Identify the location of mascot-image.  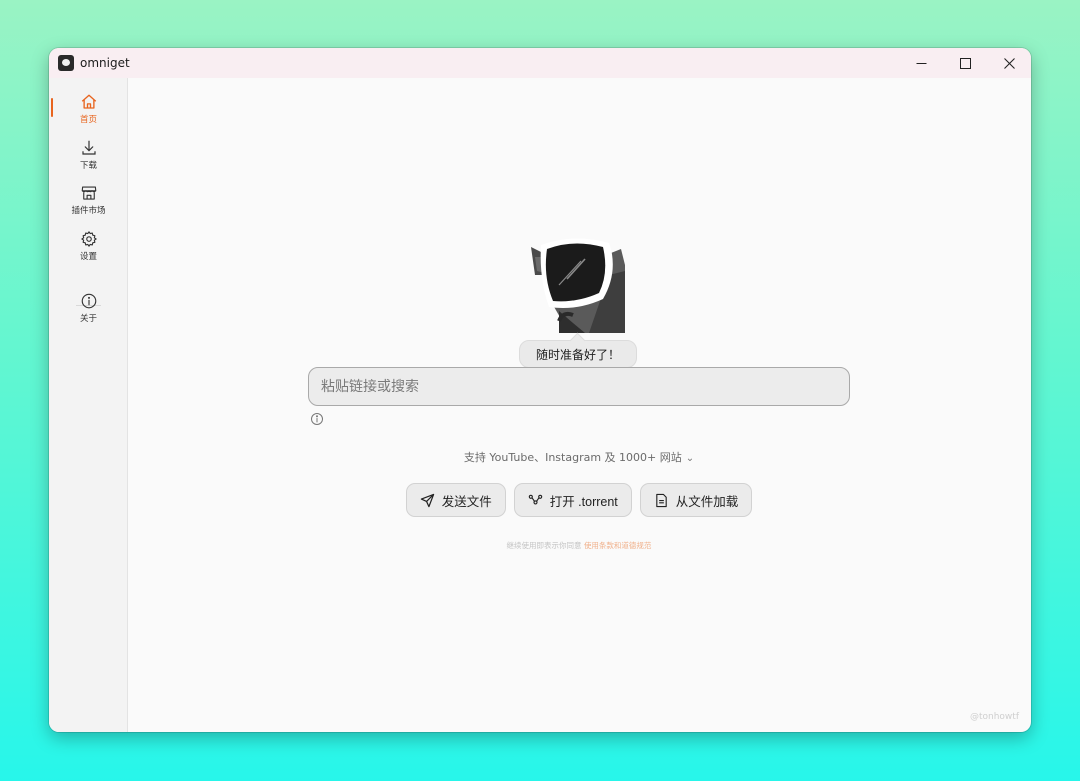
(578, 284).